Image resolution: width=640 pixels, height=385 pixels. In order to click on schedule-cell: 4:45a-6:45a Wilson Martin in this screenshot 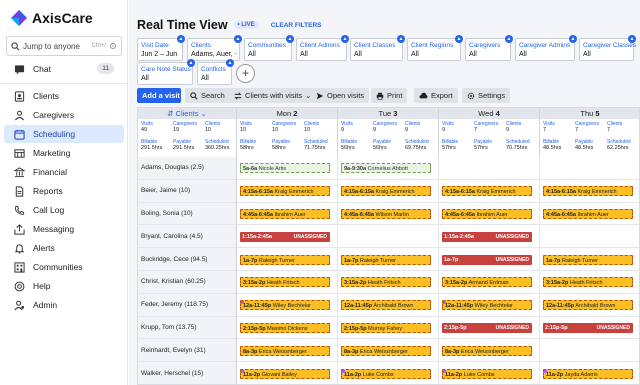, I will do `click(388, 214)`.